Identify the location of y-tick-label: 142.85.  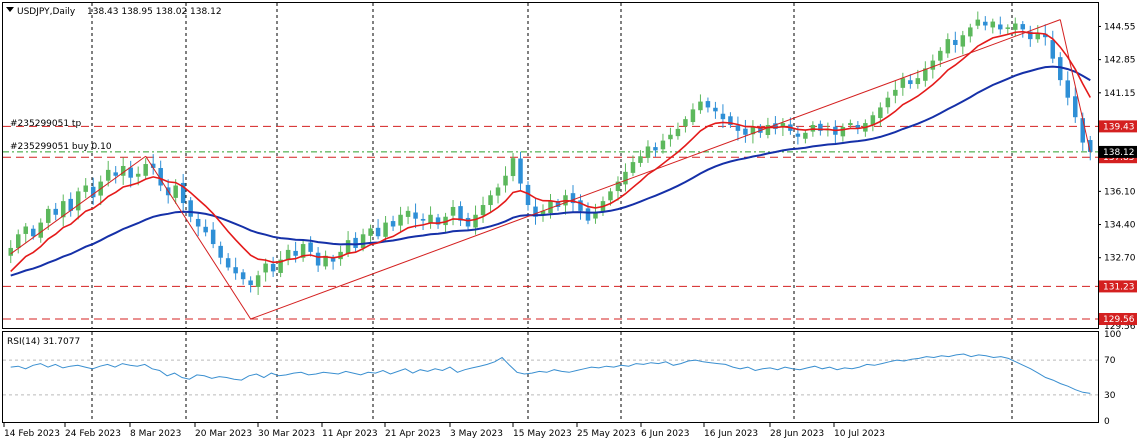
(1120, 61).